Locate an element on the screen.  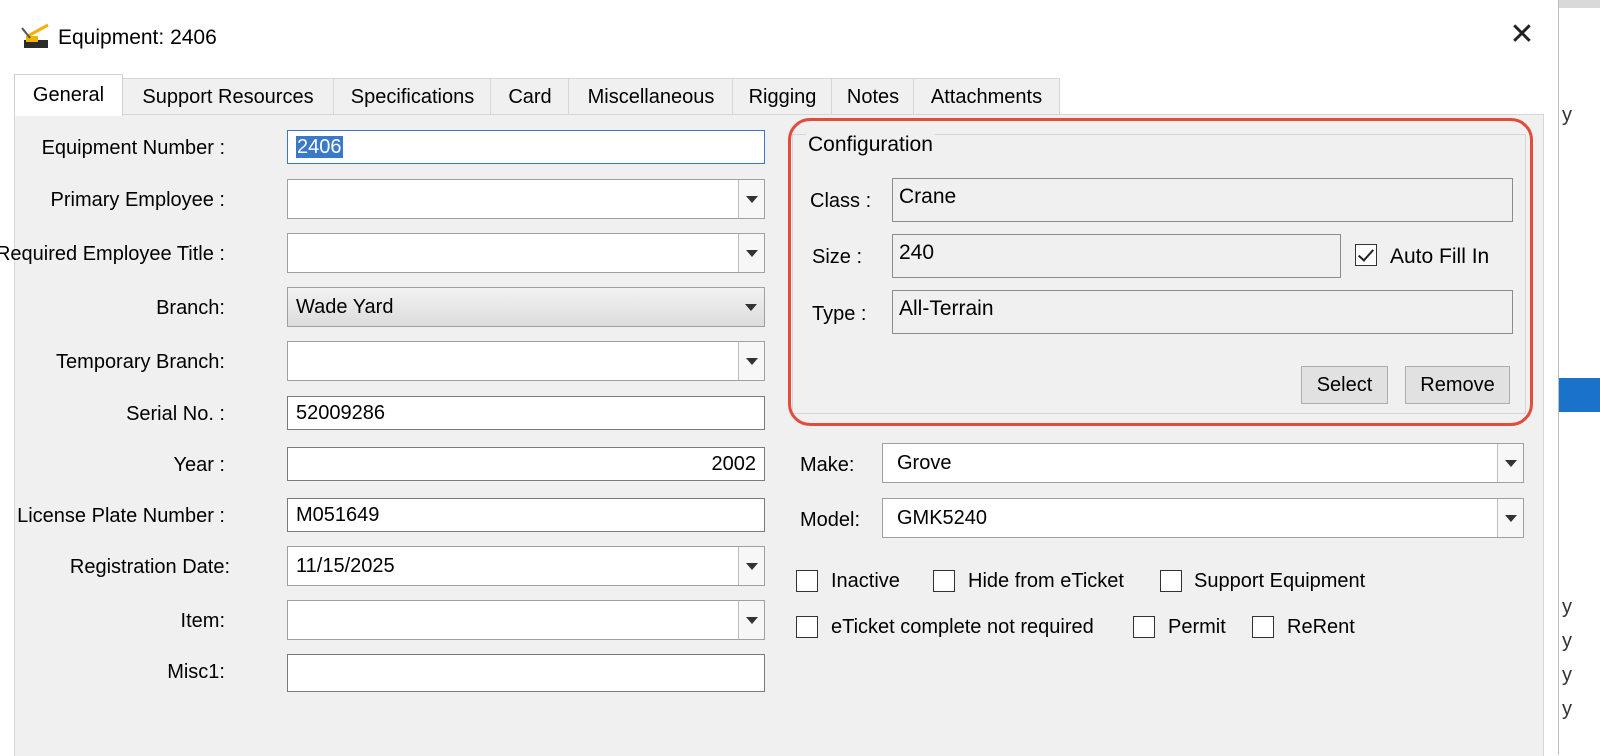
inactive-label: Inactive is located at coordinates (865, 581).